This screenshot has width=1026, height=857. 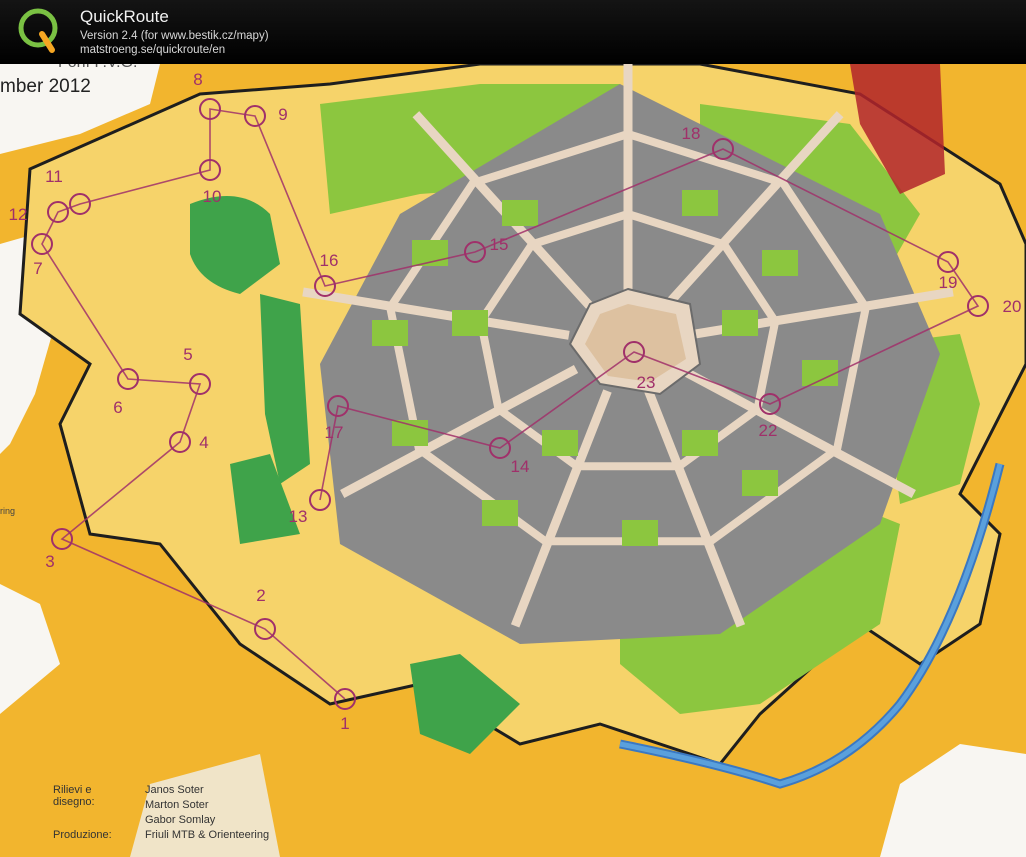 What do you see at coordinates (212, 196) in the screenshot?
I see `control-number: 10` at bounding box center [212, 196].